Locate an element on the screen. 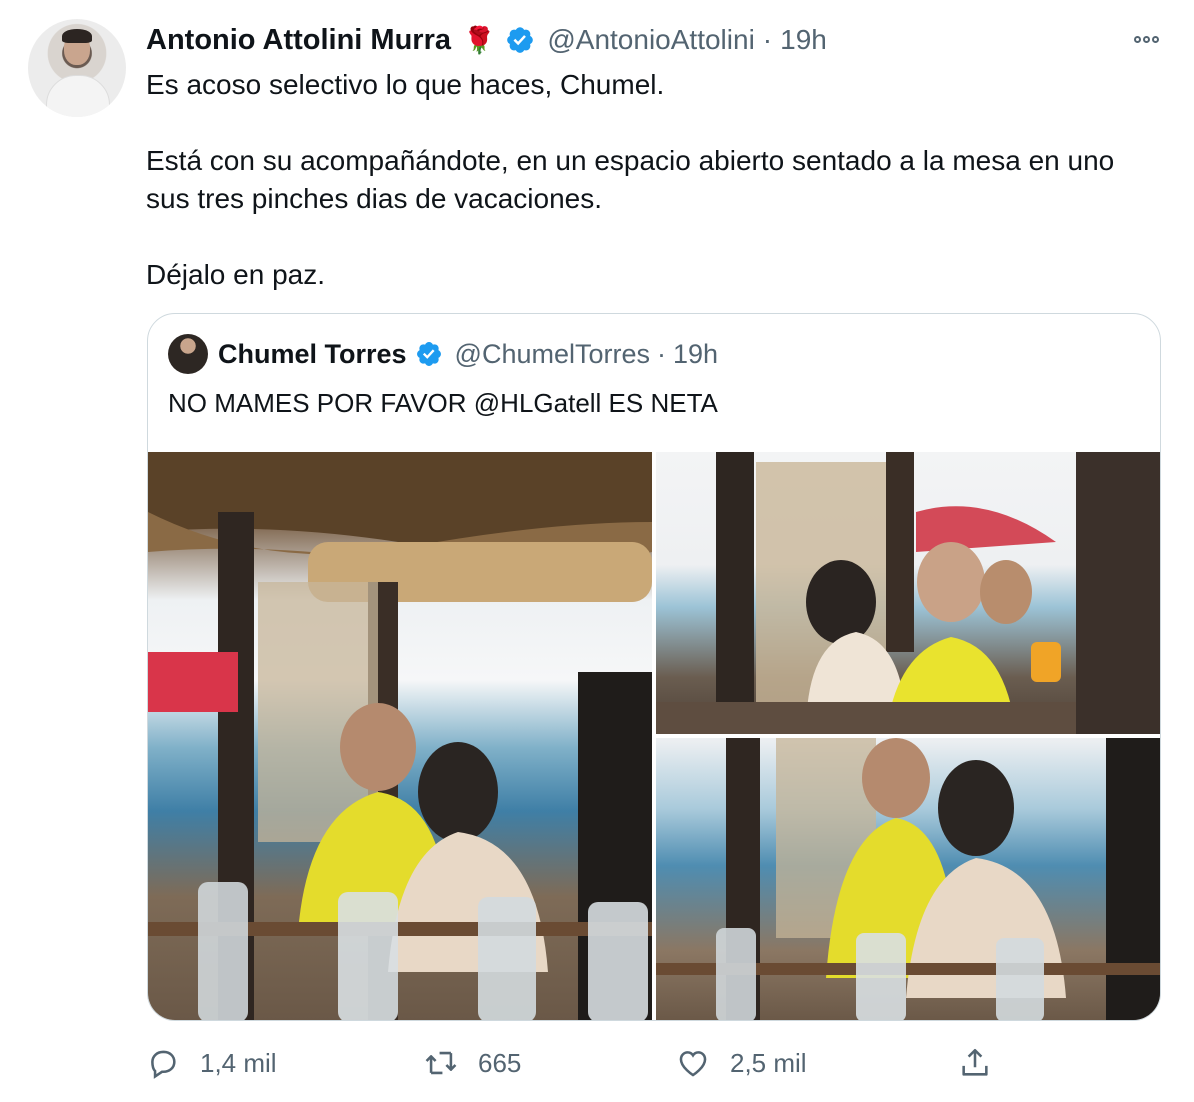 The height and width of the screenshot is (1102, 1194). reply-button: 1,4 mil is located at coordinates (211, 1063).